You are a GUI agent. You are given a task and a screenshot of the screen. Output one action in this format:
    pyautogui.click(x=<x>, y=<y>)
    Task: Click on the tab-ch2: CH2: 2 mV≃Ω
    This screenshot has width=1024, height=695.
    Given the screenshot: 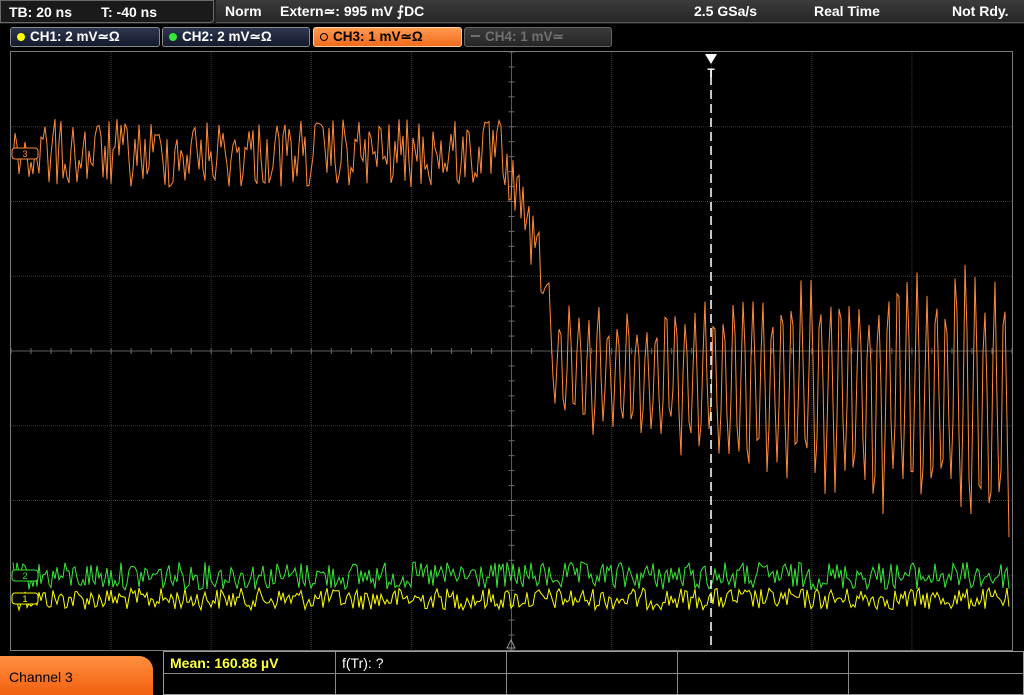 What is the action you would take?
    pyautogui.click(x=236, y=37)
    